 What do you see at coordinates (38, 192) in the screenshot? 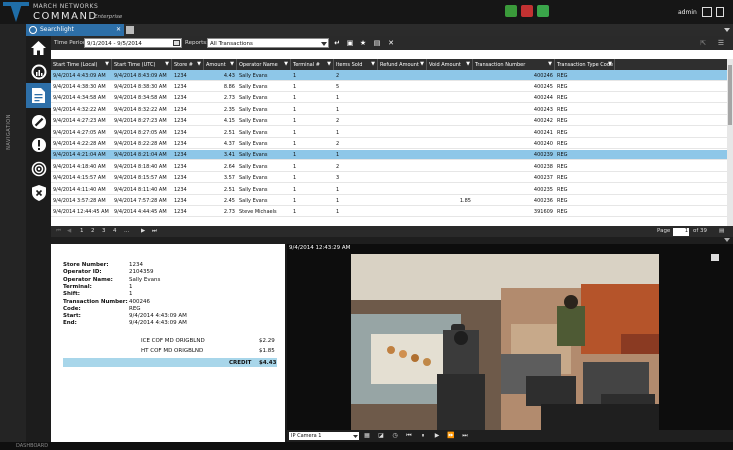
I see `security-shield-icon` at bounding box center [38, 192].